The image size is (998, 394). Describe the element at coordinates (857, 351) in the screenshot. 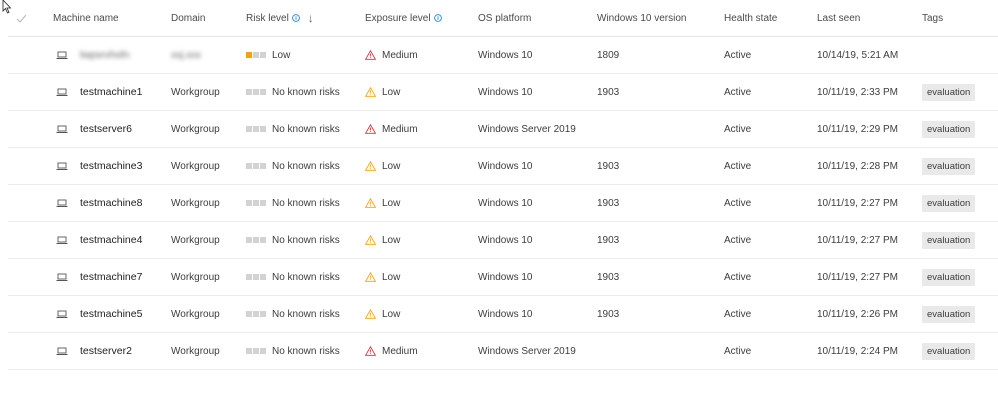

I see `last-seen-cell: 10/11/19, 2:24 PM` at that location.